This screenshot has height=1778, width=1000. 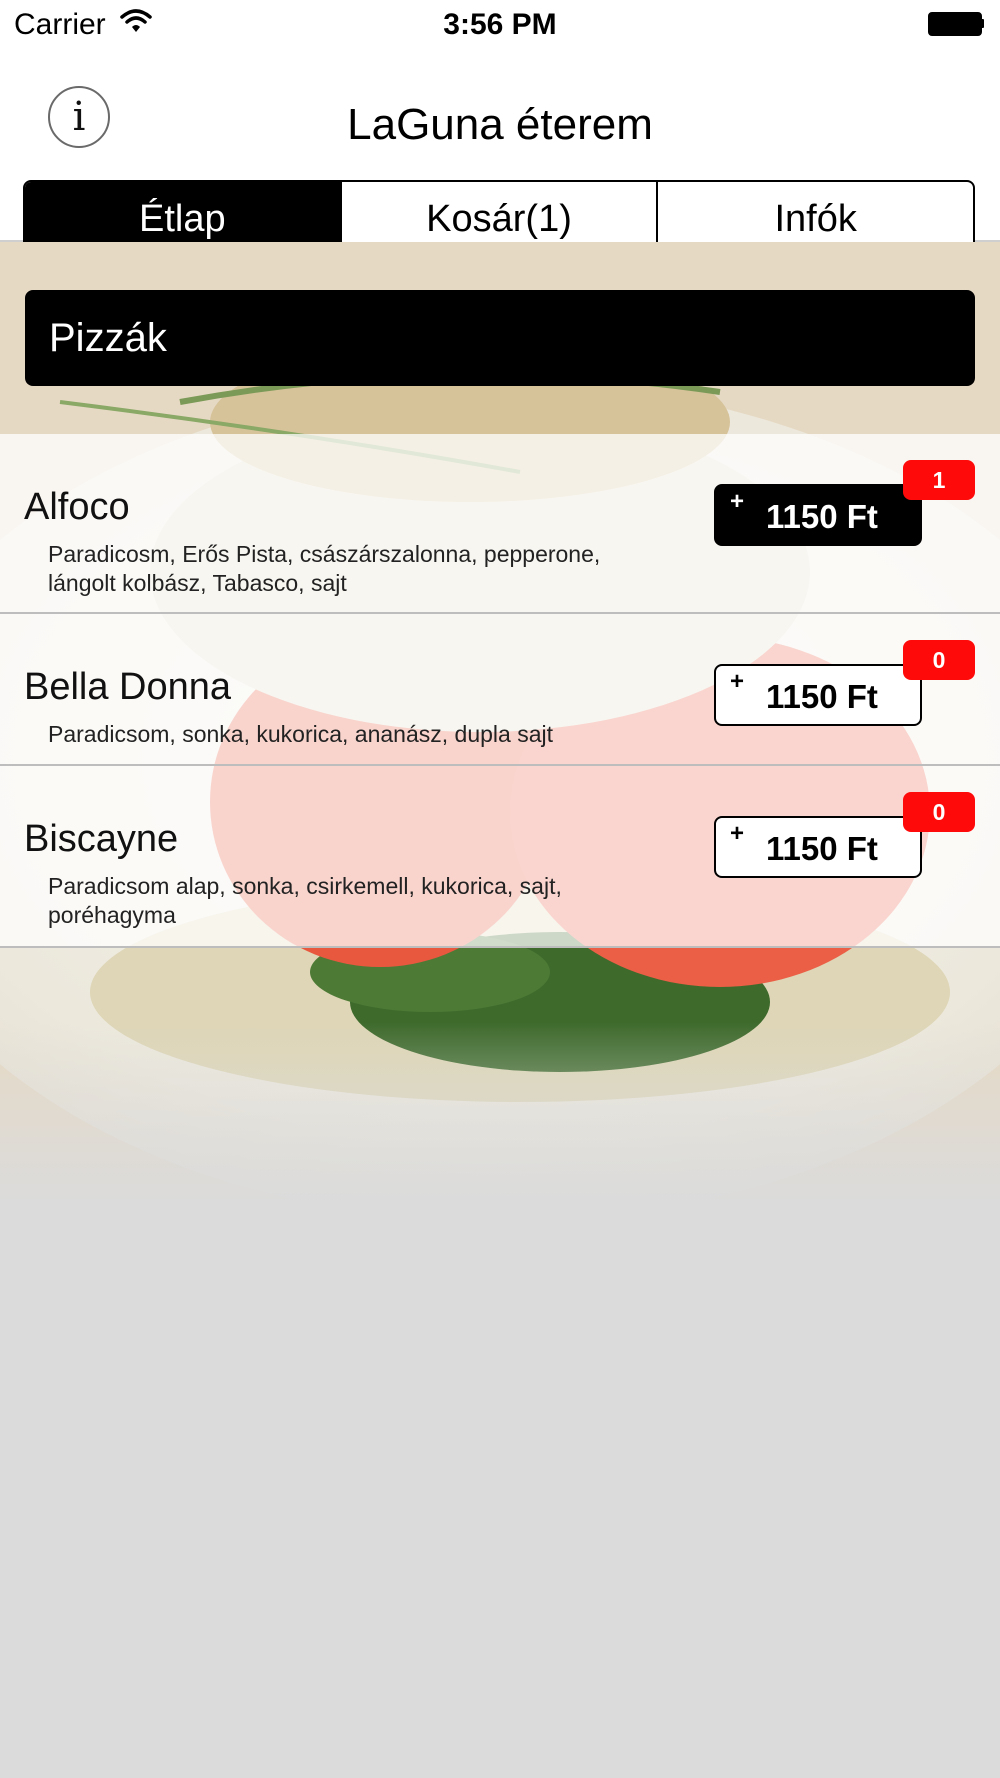 I want to click on nav-header: i LaGuna éterem Étlap Kosár(1) Infók, so click(x=500, y=153).